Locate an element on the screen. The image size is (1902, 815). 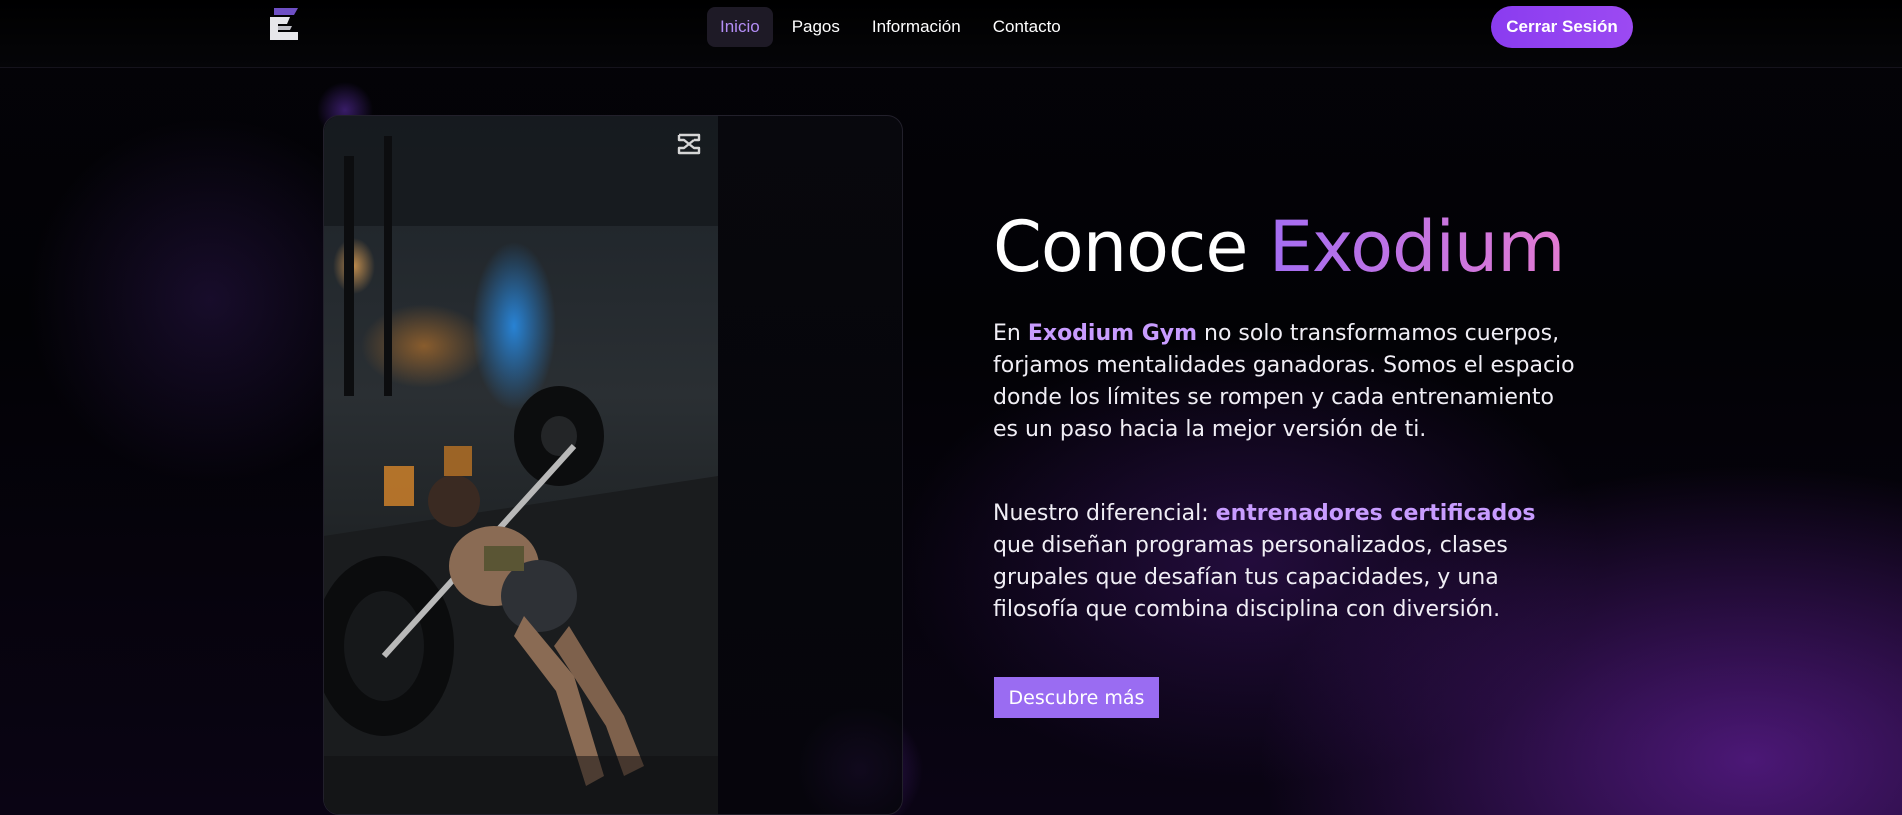
p1-highlight: Exodium Gym is located at coordinates (1112, 333).